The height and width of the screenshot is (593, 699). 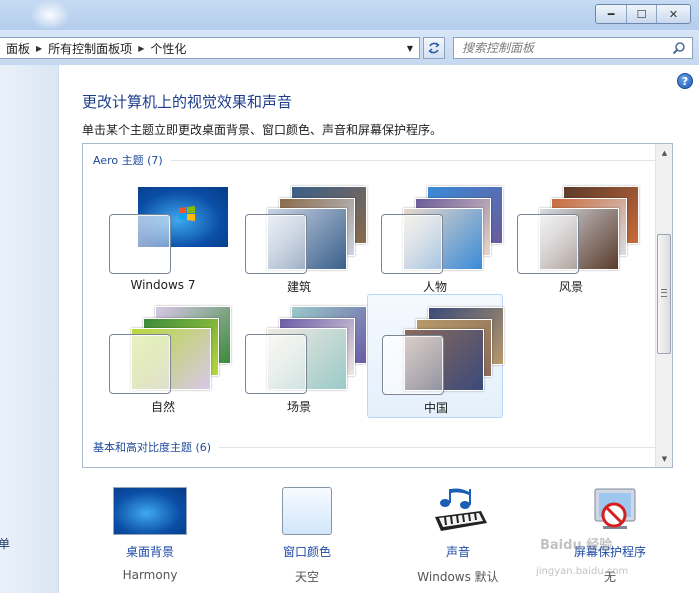 What do you see at coordinates (298, 287) in the screenshot?
I see `theme-label: 建筑` at bounding box center [298, 287].